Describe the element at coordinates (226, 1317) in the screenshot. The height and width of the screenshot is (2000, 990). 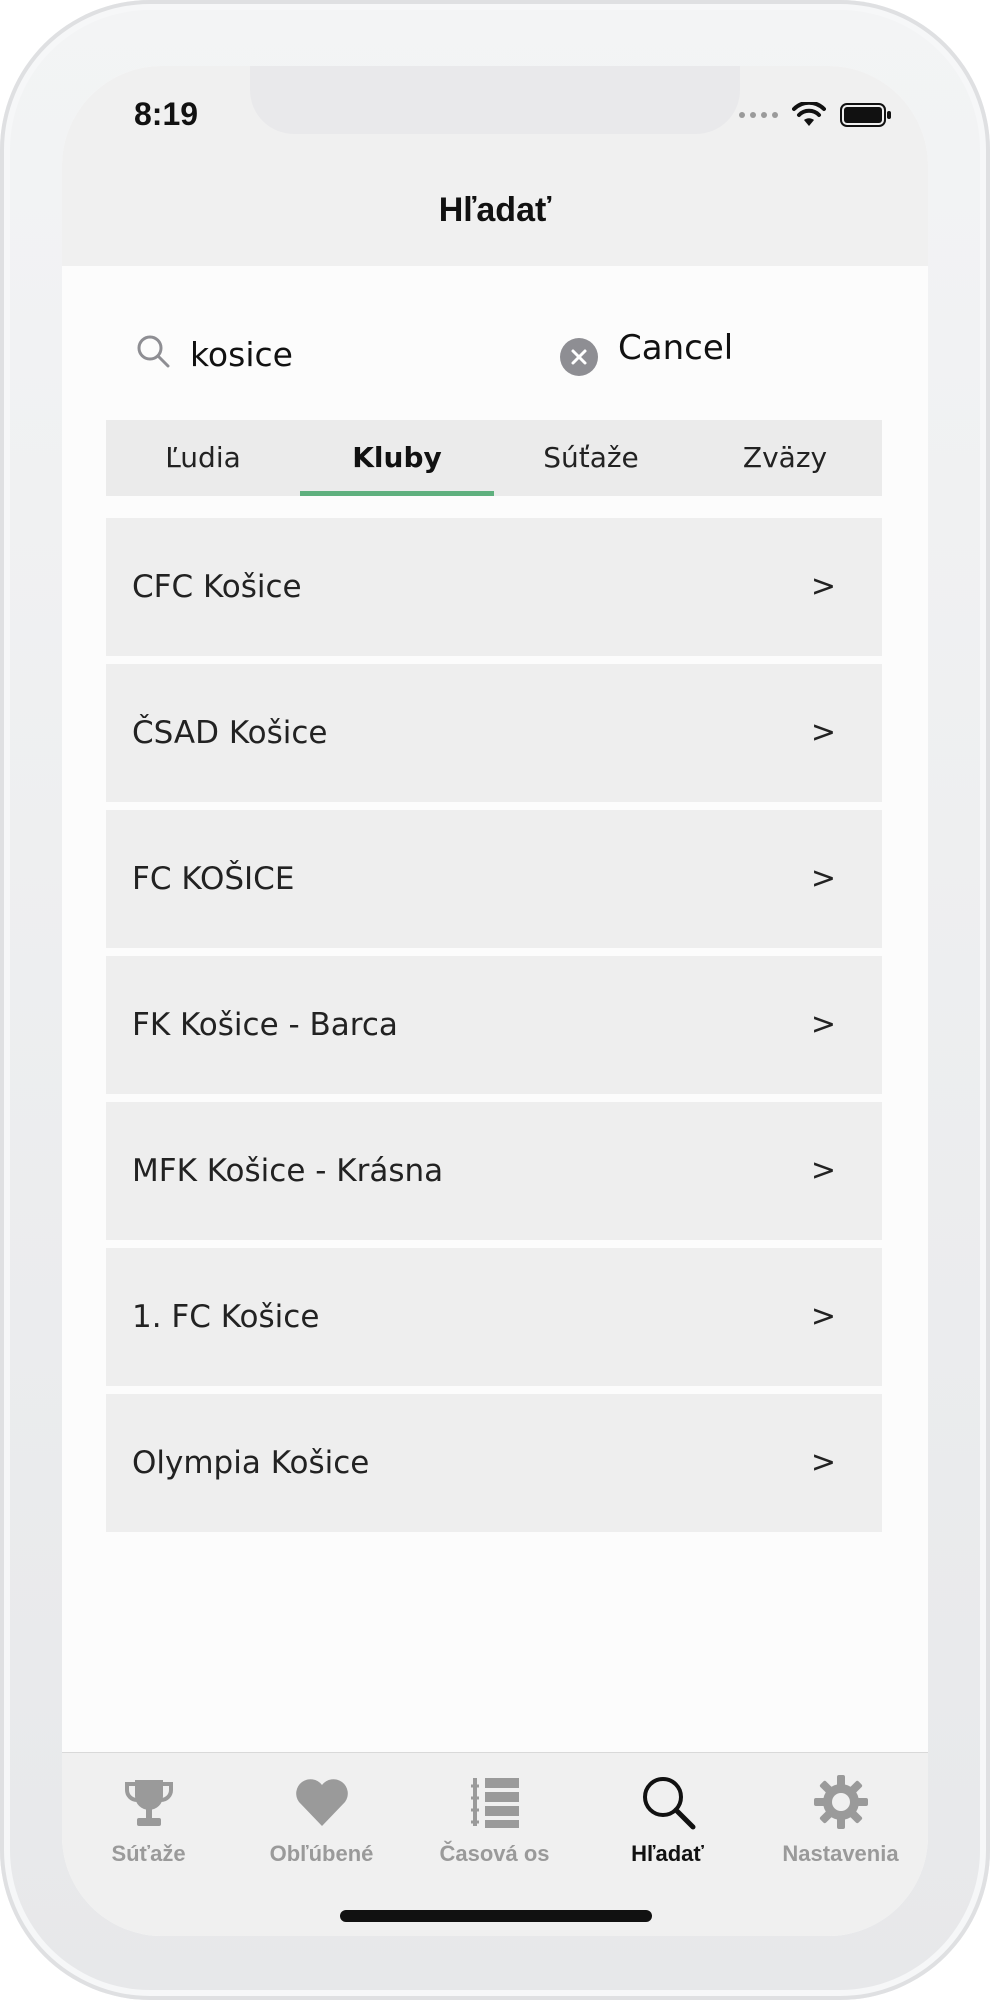
I see `list-item-label: 1. FC Košice` at that location.